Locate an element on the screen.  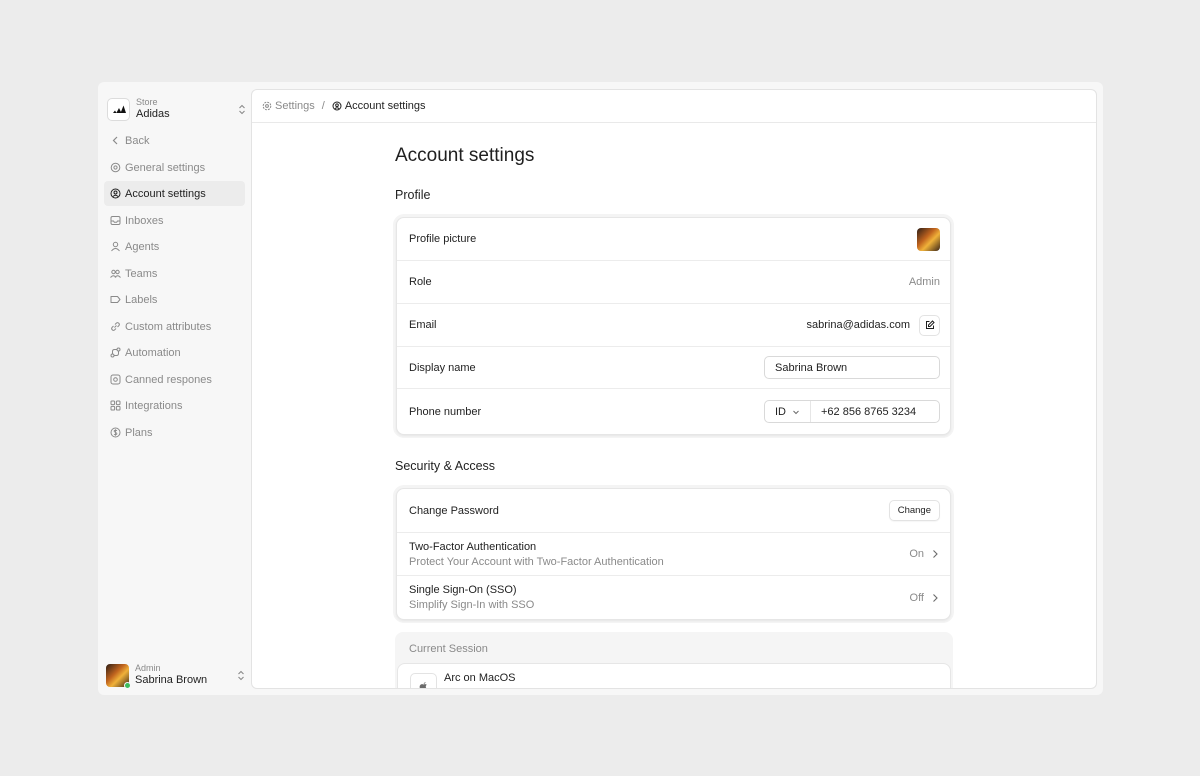
edit-icon is located at coordinates (930, 324).